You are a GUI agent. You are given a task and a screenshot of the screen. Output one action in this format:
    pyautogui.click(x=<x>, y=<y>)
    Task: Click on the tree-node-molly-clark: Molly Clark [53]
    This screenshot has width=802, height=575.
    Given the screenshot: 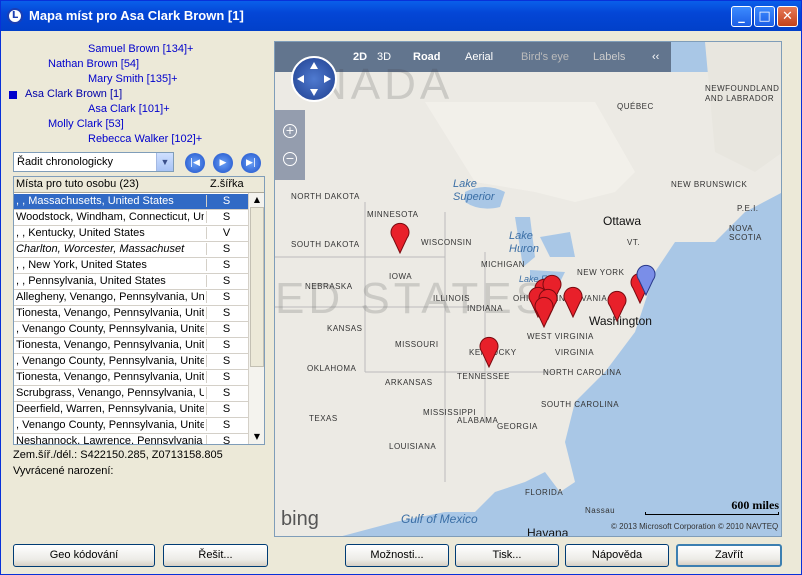 What is the action you would take?
    pyautogui.click(x=86, y=124)
    